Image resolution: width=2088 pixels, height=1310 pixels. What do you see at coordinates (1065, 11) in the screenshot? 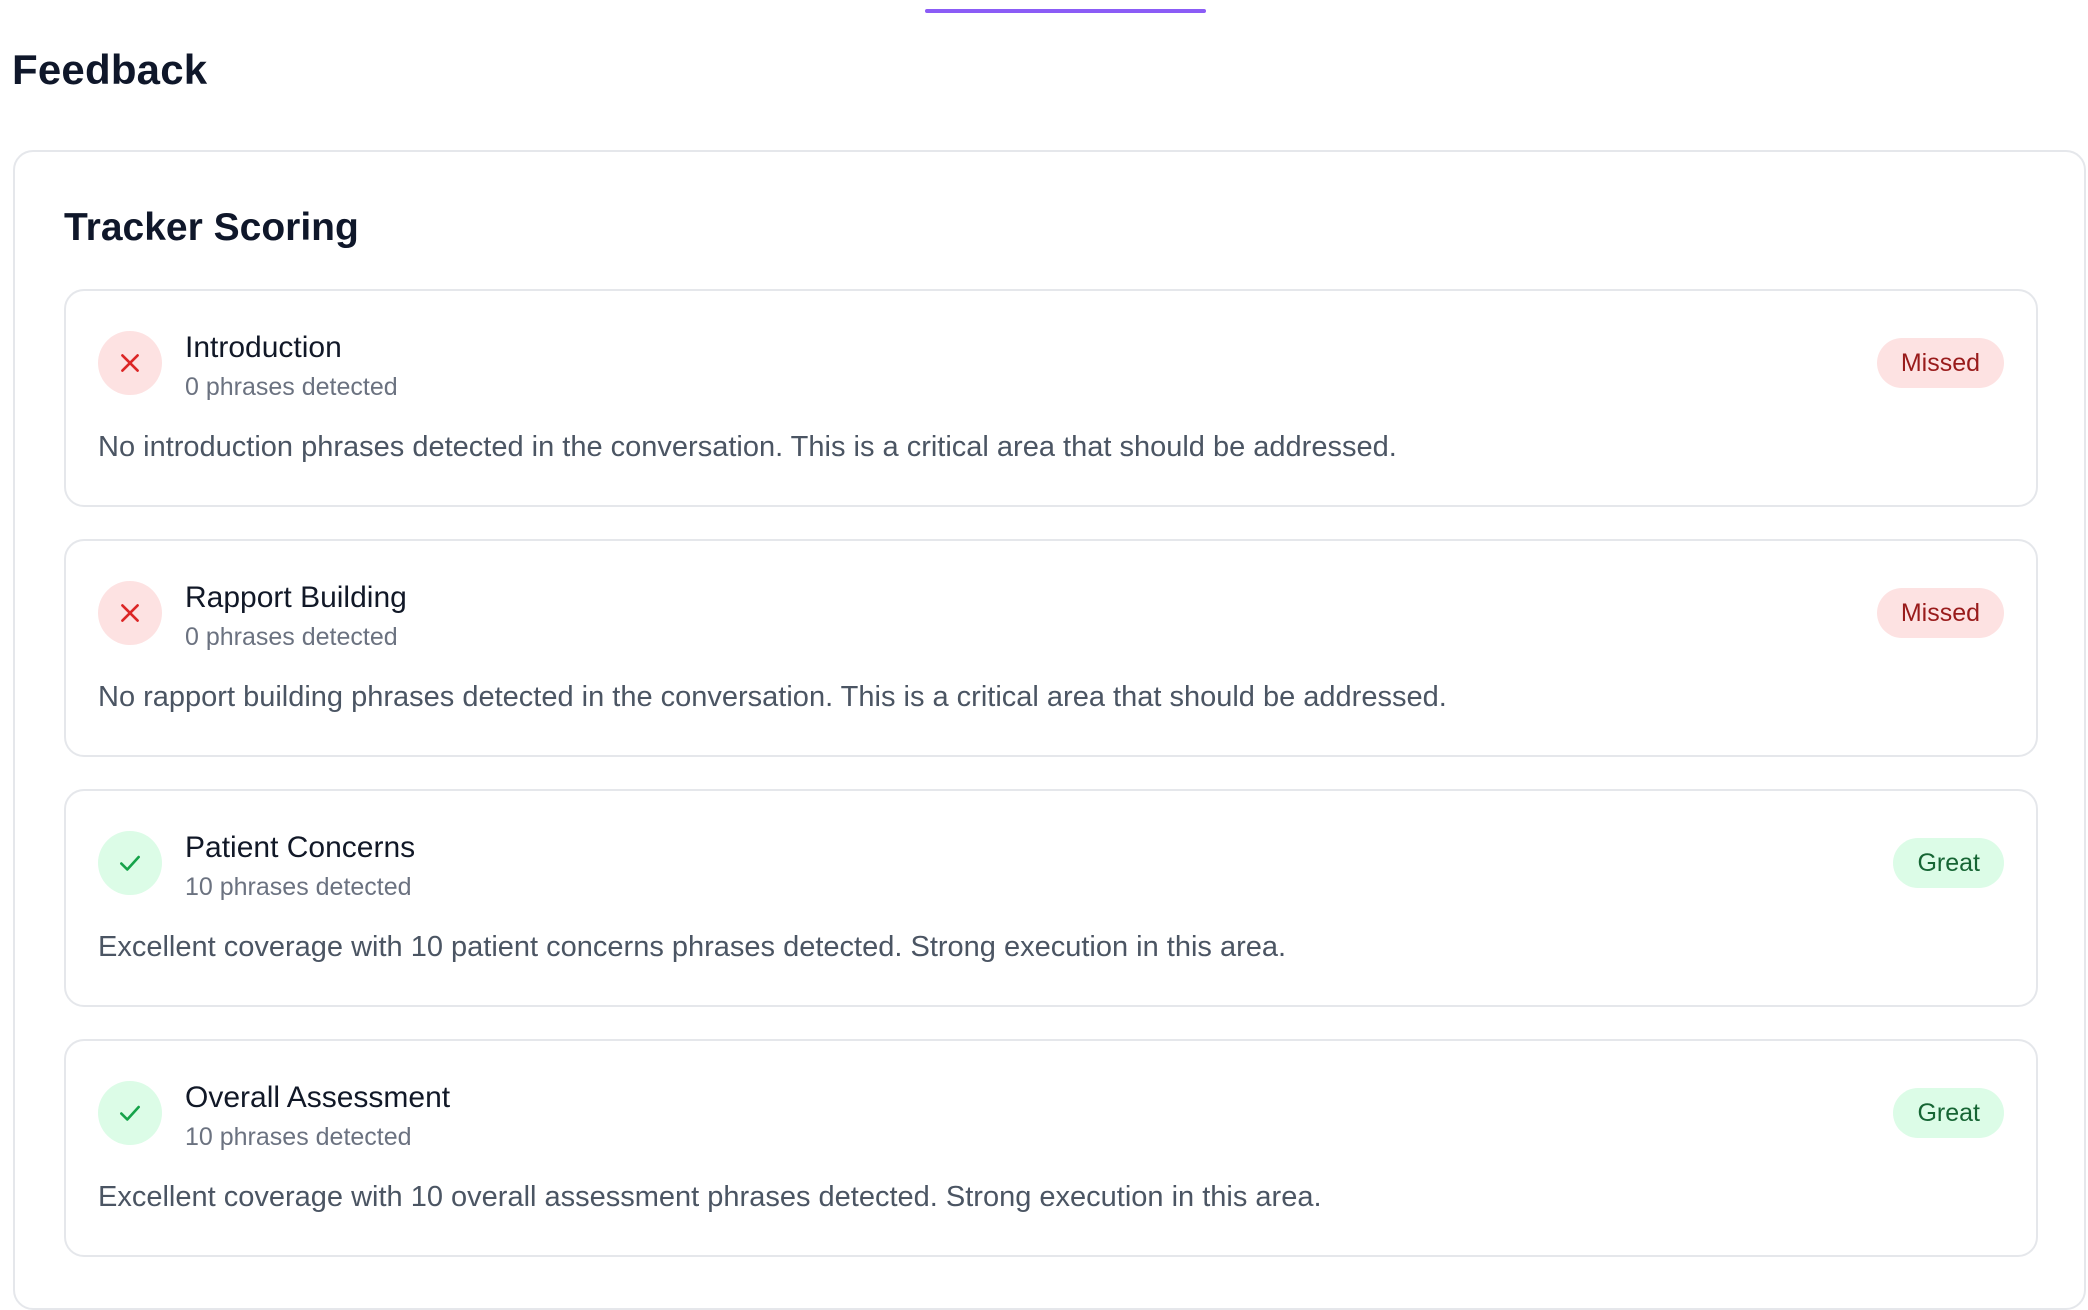
I see `active-tab-indicator` at bounding box center [1065, 11].